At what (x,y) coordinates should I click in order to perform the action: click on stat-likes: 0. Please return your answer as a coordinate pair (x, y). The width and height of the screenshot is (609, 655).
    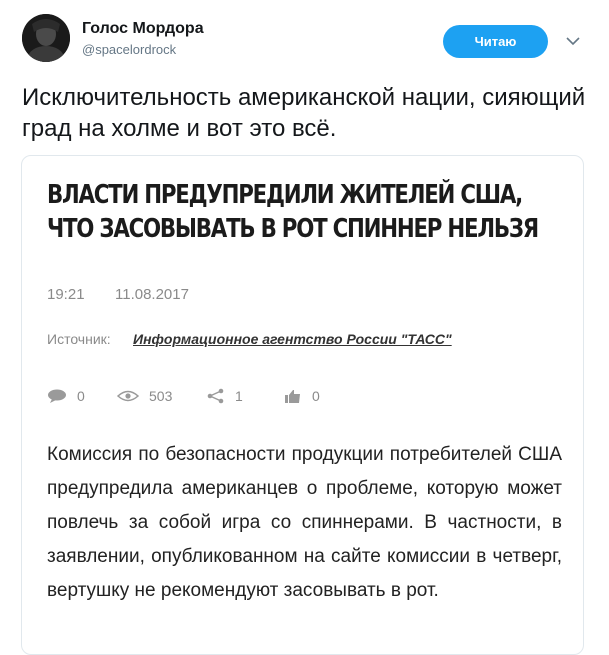
    Looking at the image, I should click on (302, 396).